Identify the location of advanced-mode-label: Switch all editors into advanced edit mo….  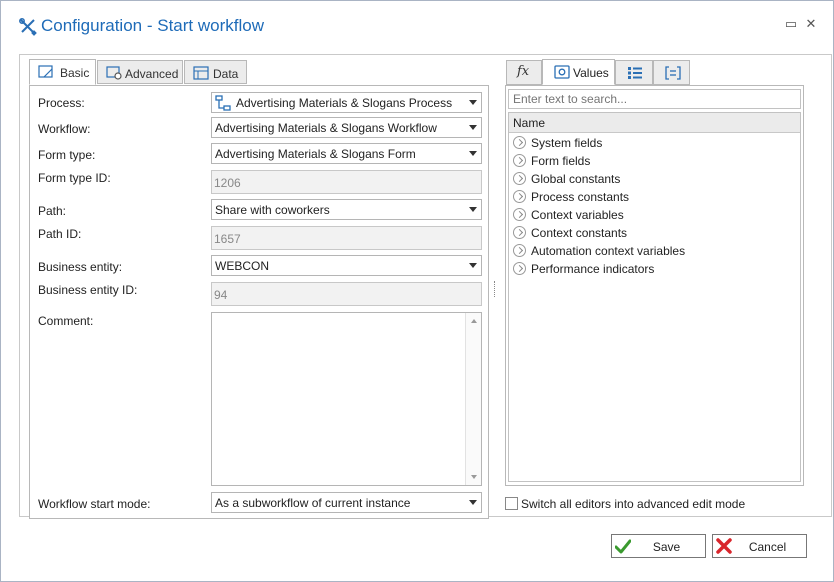
(633, 504).